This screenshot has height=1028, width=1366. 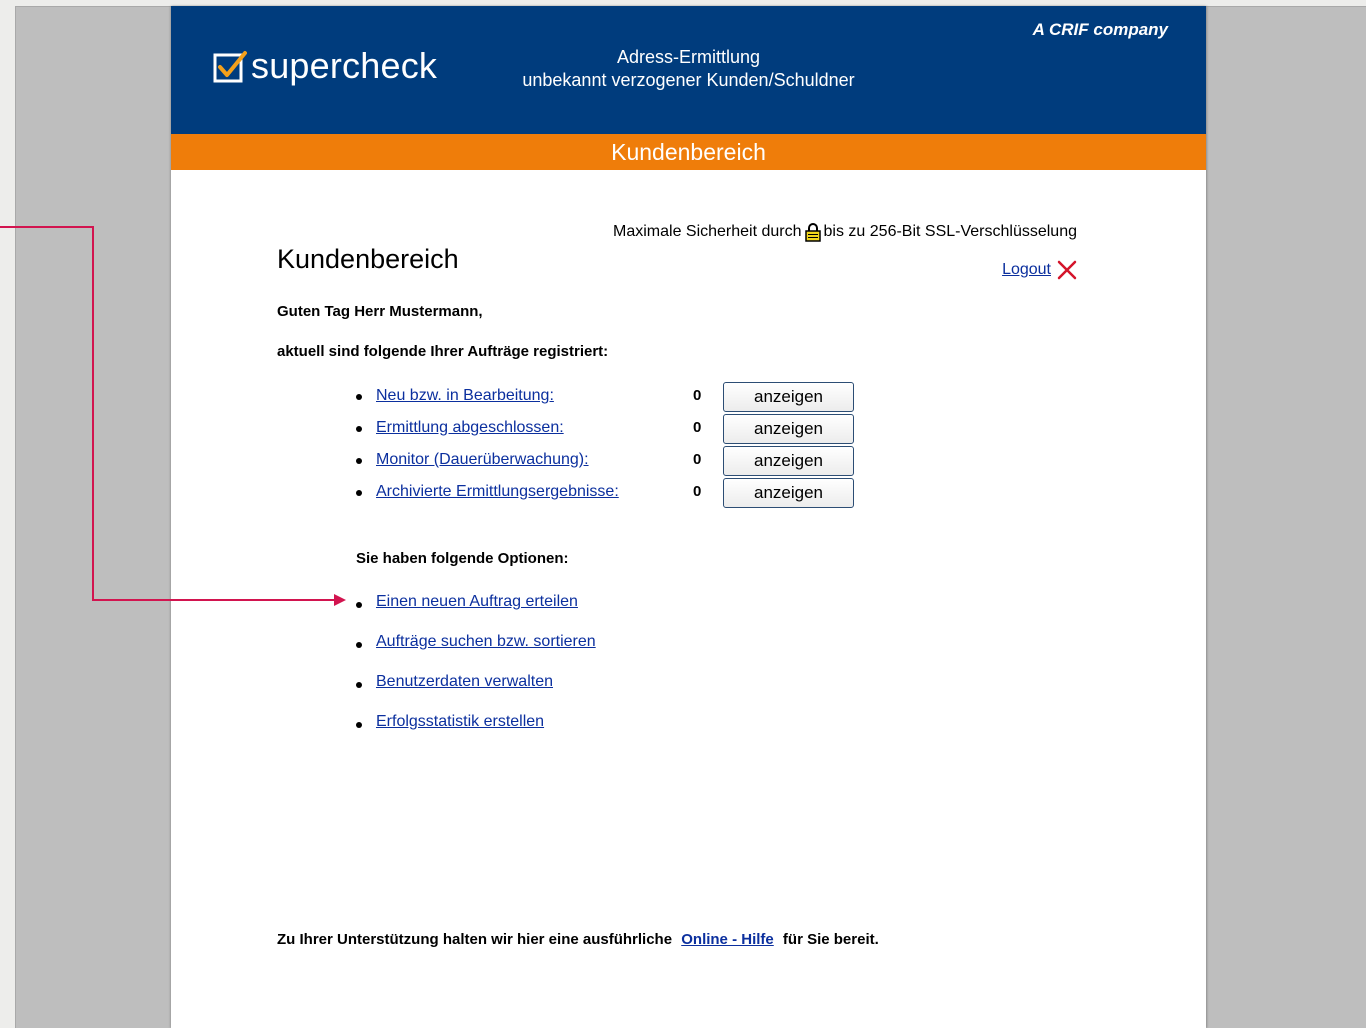 What do you see at coordinates (688, 152) in the screenshot?
I see `section-bar: Kundenbereich` at bounding box center [688, 152].